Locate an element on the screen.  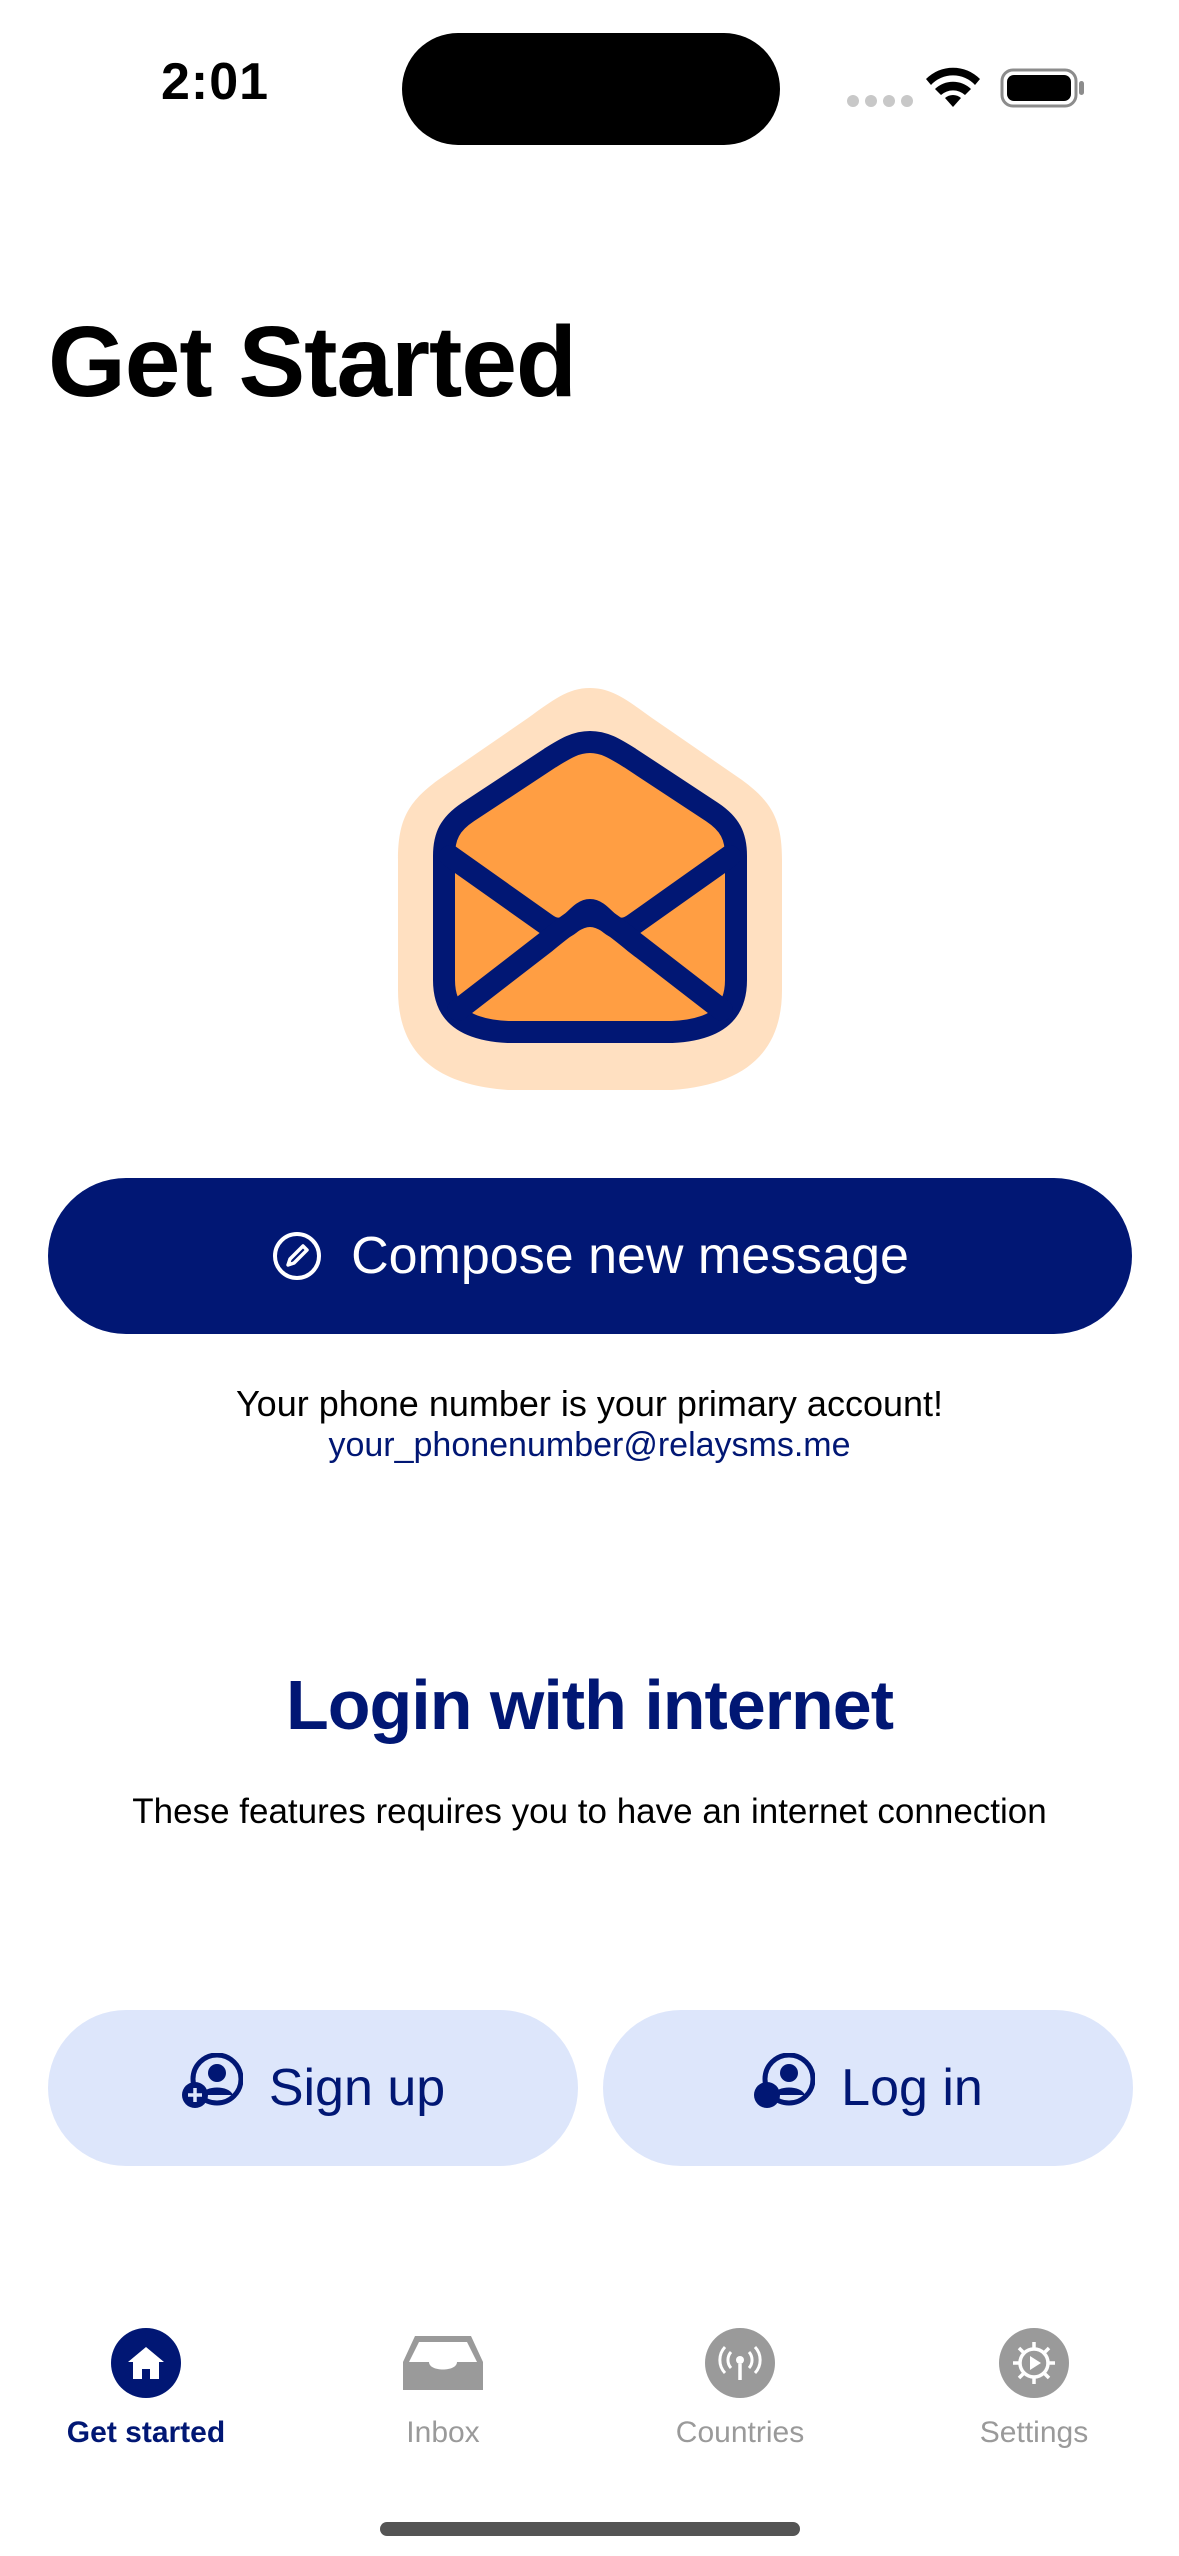
antenna-icon is located at coordinates (740, 2363).